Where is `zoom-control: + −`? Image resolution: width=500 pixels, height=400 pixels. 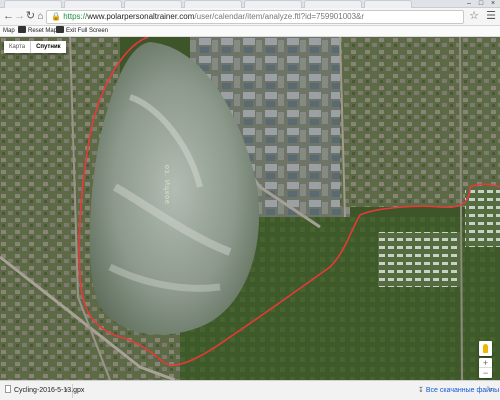 zoom-control: + − is located at coordinates (485, 368).